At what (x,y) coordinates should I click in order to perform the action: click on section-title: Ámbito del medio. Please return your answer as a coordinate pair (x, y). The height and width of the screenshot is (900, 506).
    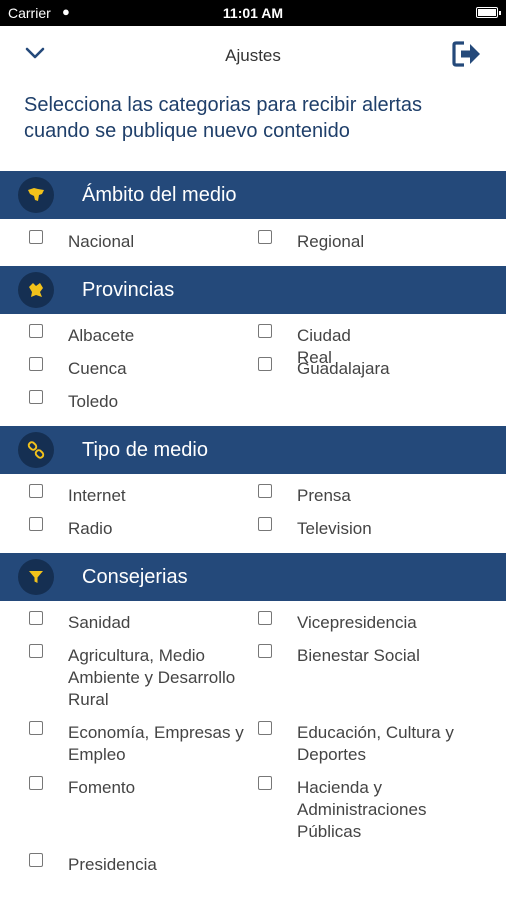
    Looking at the image, I should click on (159, 195).